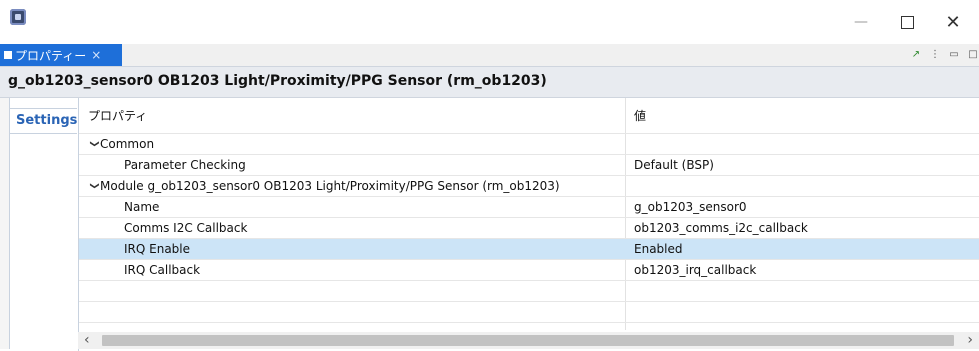  I want to click on property-name: Parameter Checking, so click(185, 165).